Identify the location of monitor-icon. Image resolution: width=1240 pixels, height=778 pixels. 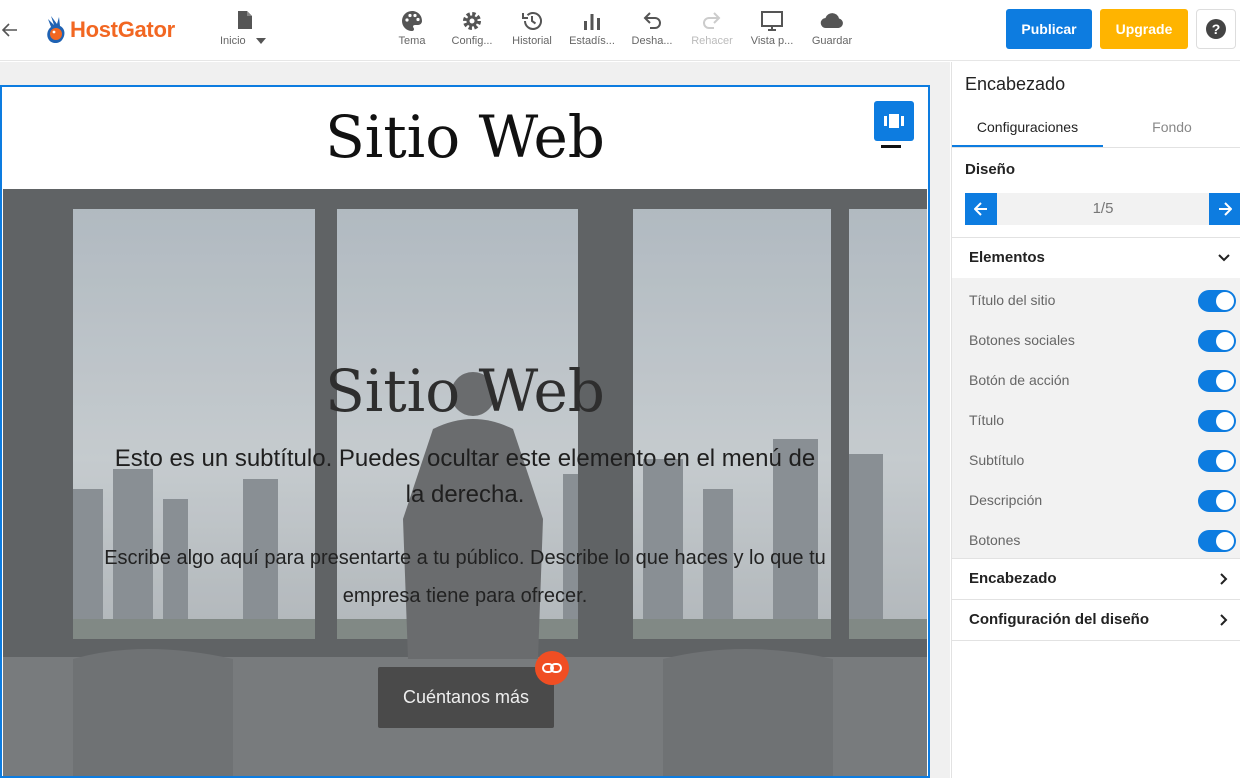
(772, 21).